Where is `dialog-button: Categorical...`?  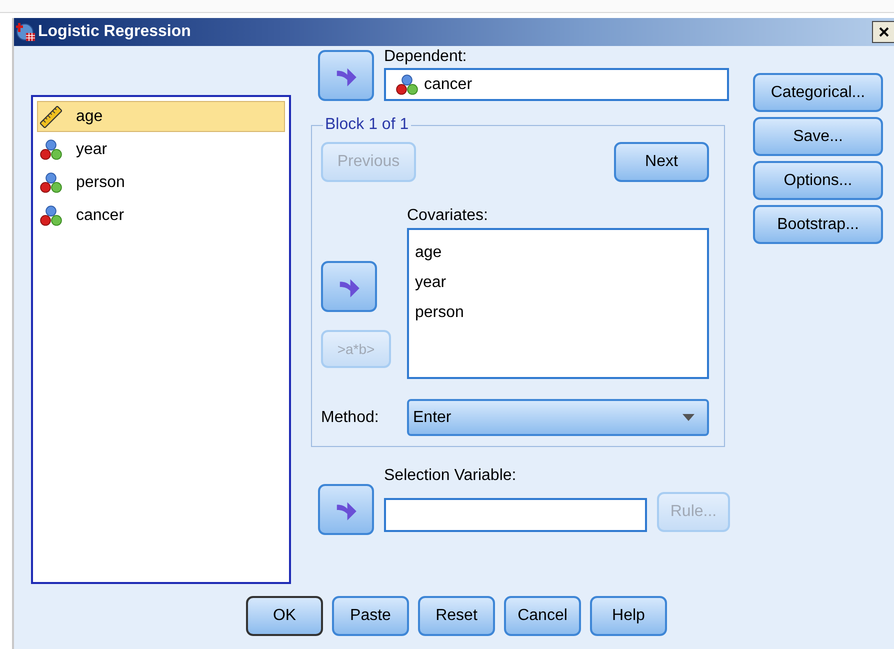 dialog-button: Categorical... is located at coordinates (818, 92).